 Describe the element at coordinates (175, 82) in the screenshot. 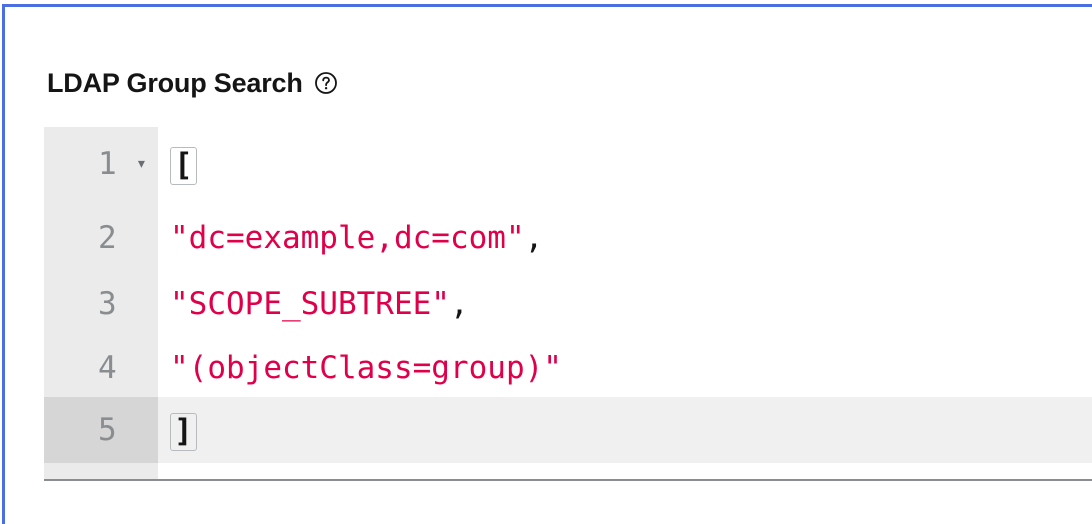

I see `field-label: LDAP Group Search` at that location.